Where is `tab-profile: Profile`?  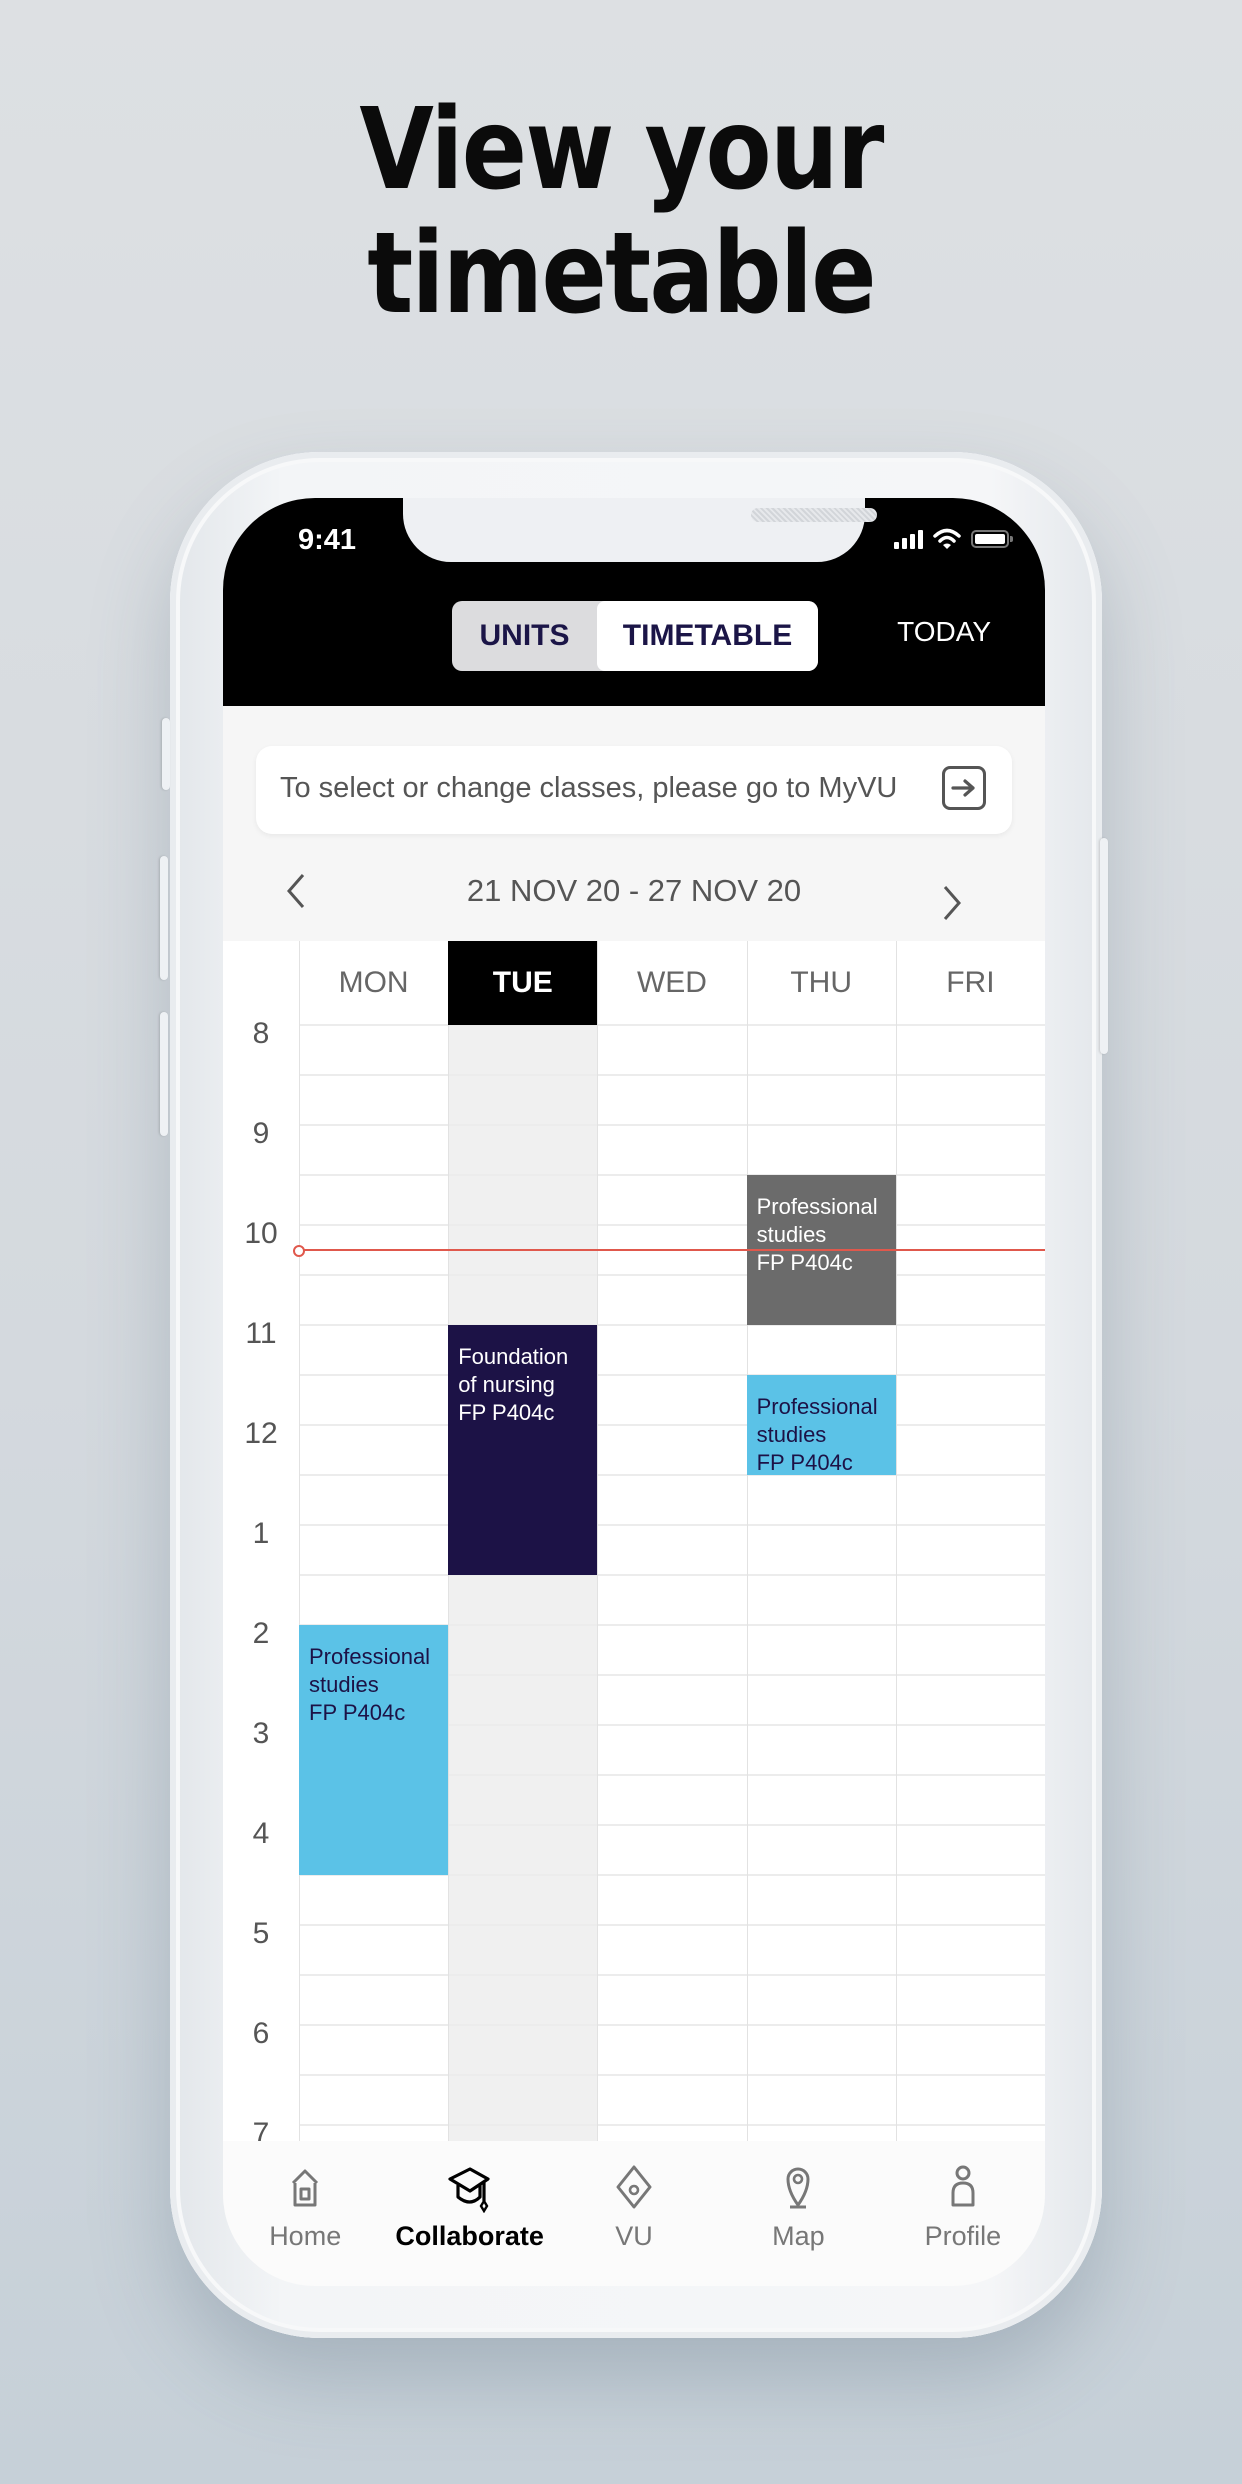 tab-profile: Profile is located at coordinates (963, 2213).